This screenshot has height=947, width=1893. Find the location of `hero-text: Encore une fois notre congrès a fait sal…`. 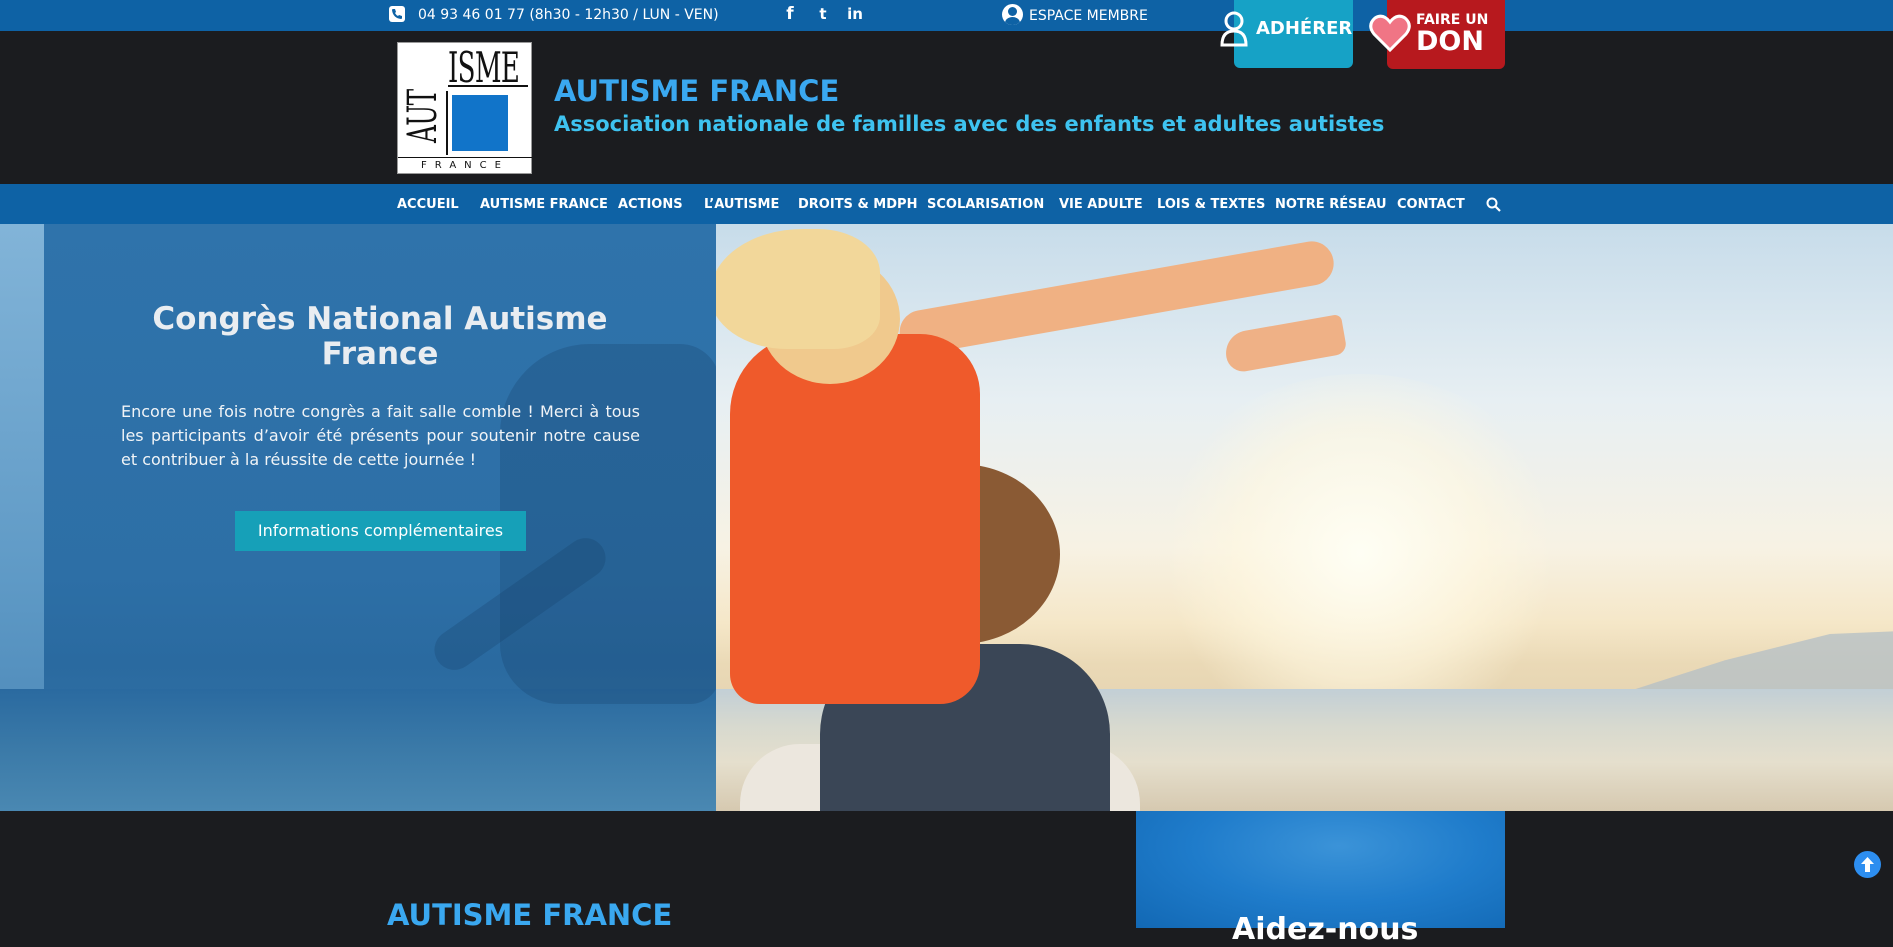

hero-text: Encore une fois notre congrès a fait sal… is located at coordinates (380, 435).